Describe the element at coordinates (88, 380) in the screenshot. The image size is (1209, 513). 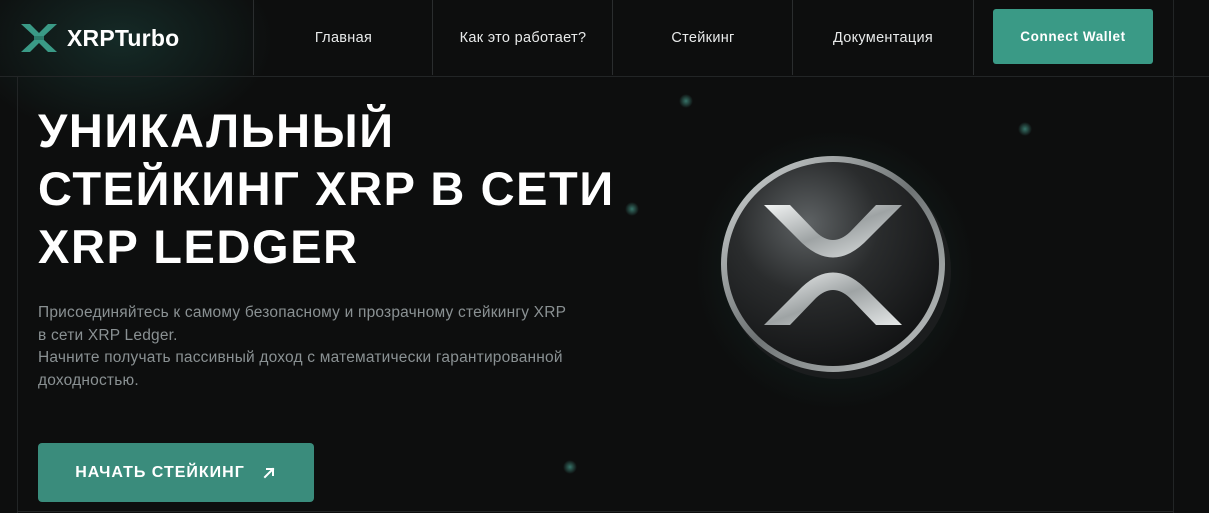
I see `hero-description-line: доходностью.` at that location.